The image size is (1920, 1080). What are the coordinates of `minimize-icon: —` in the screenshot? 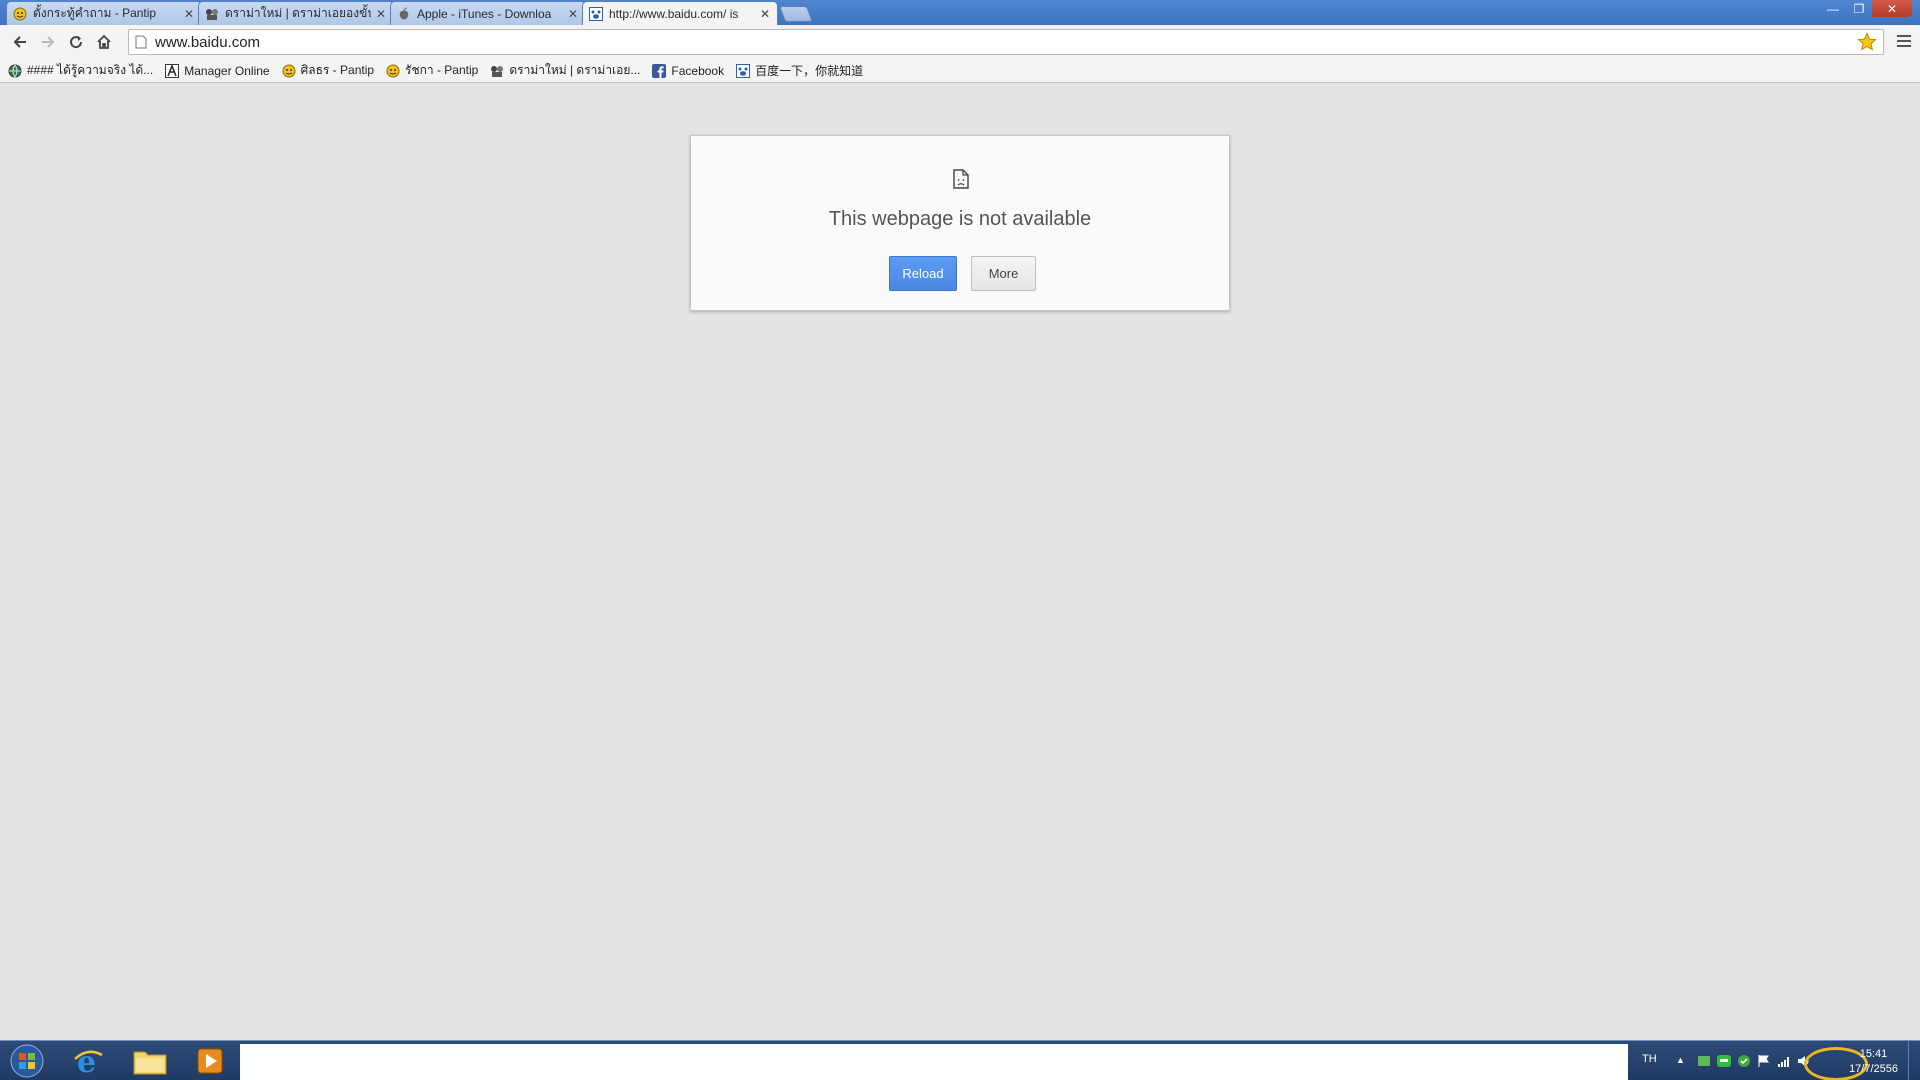 It's located at (1833, 8).